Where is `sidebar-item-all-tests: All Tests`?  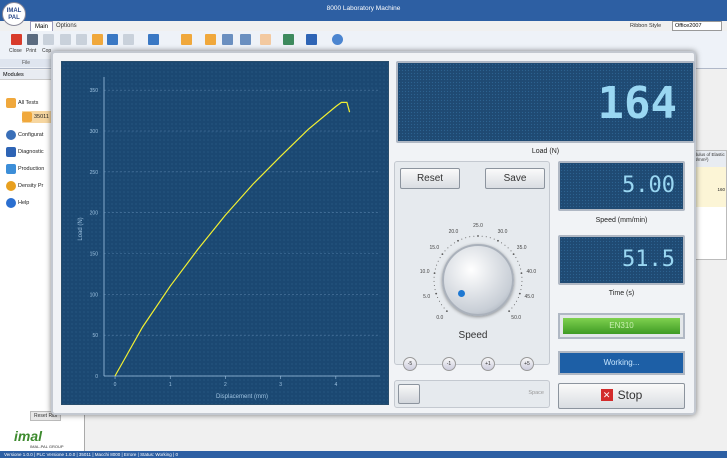 sidebar-item-all-tests: All Tests is located at coordinates (22, 103).